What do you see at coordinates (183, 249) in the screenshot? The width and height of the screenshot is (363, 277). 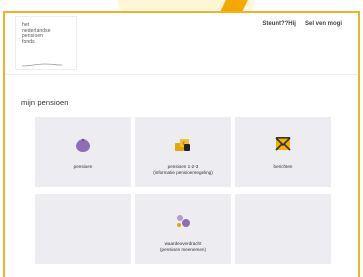 I see `tile-label-line: (pensioen meenemen)` at bounding box center [183, 249].